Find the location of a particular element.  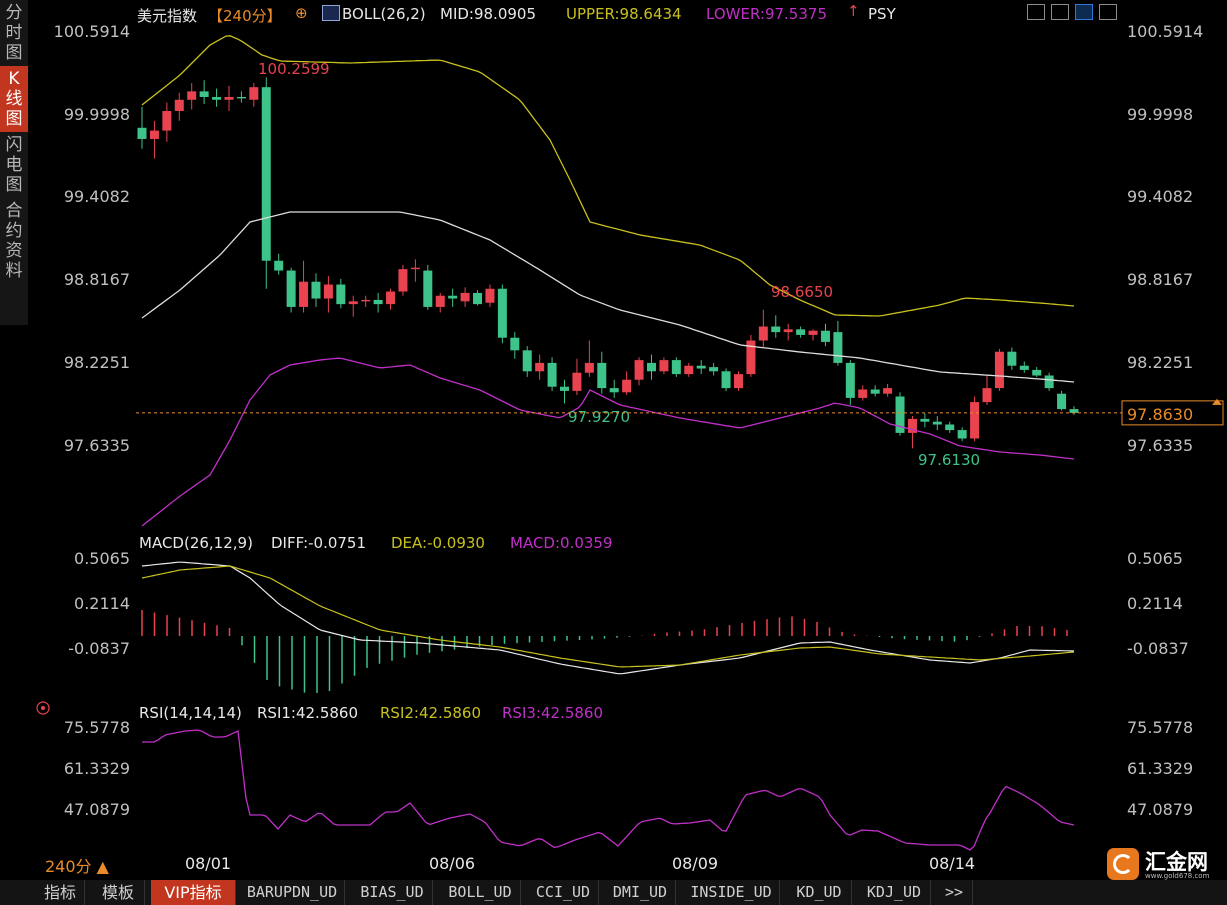

period-selector: 240分 ▲ is located at coordinates (77, 866).